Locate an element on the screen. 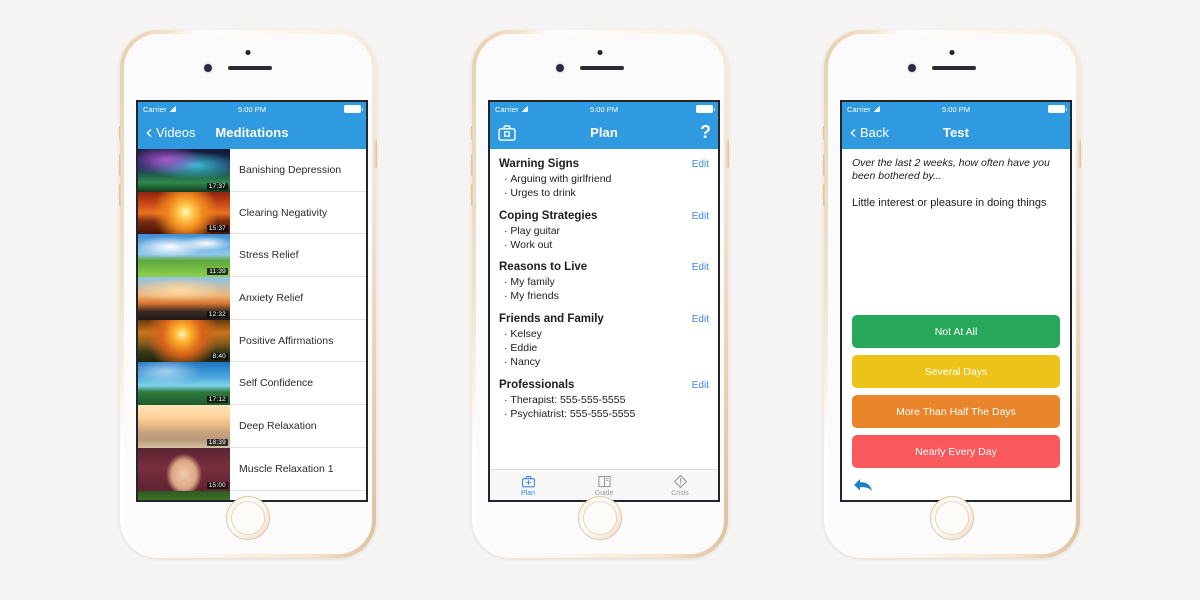  video-title-label: Positive Affirmations is located at coordinates (286, 340).